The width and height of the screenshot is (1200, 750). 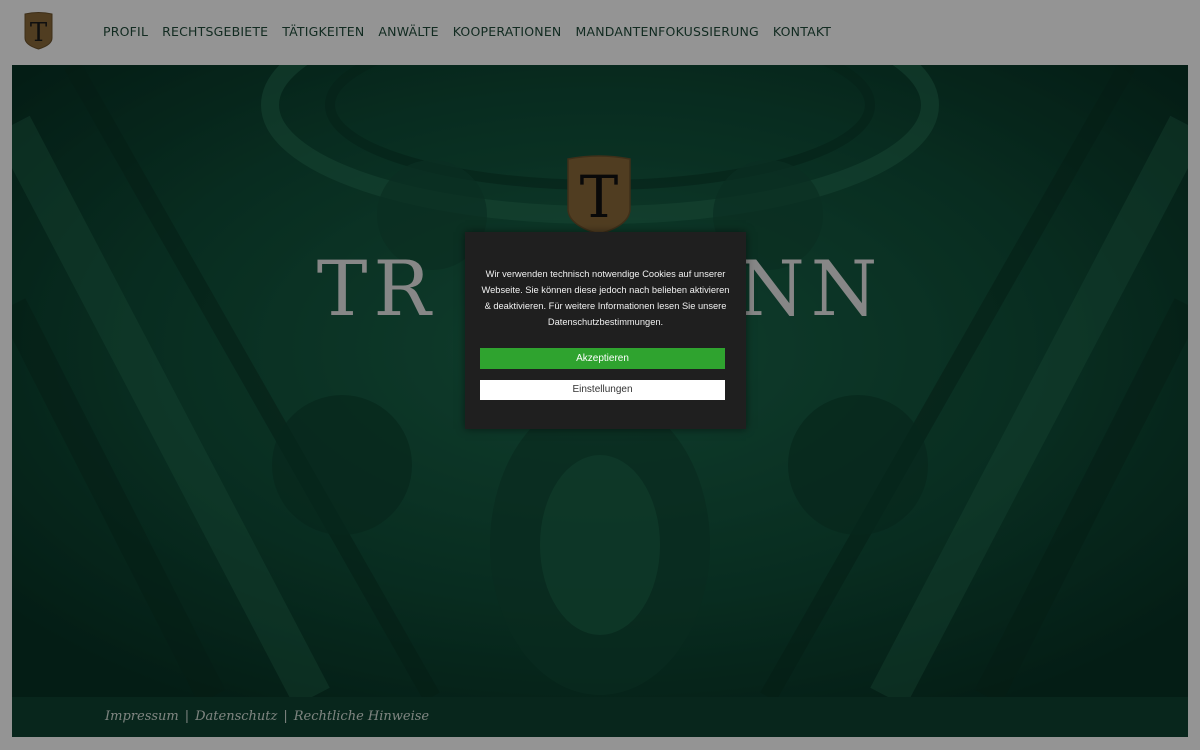 What do you see at coordinates (602, 358) in the screenshot?
I see `accept-cookies-button: Akzeptieren` at bounding box center [602, 358].